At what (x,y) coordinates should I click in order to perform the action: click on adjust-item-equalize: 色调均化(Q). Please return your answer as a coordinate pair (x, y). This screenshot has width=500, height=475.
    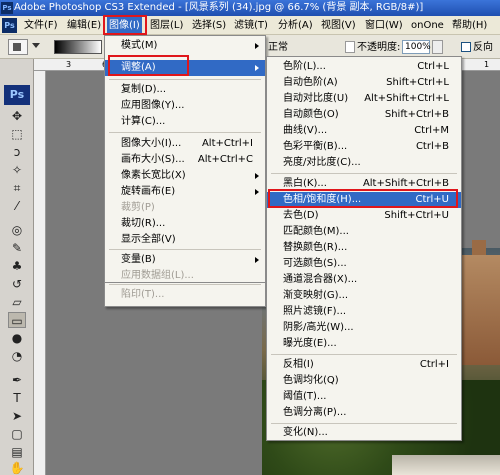
    Looking at the image, I should click on (364, 381).